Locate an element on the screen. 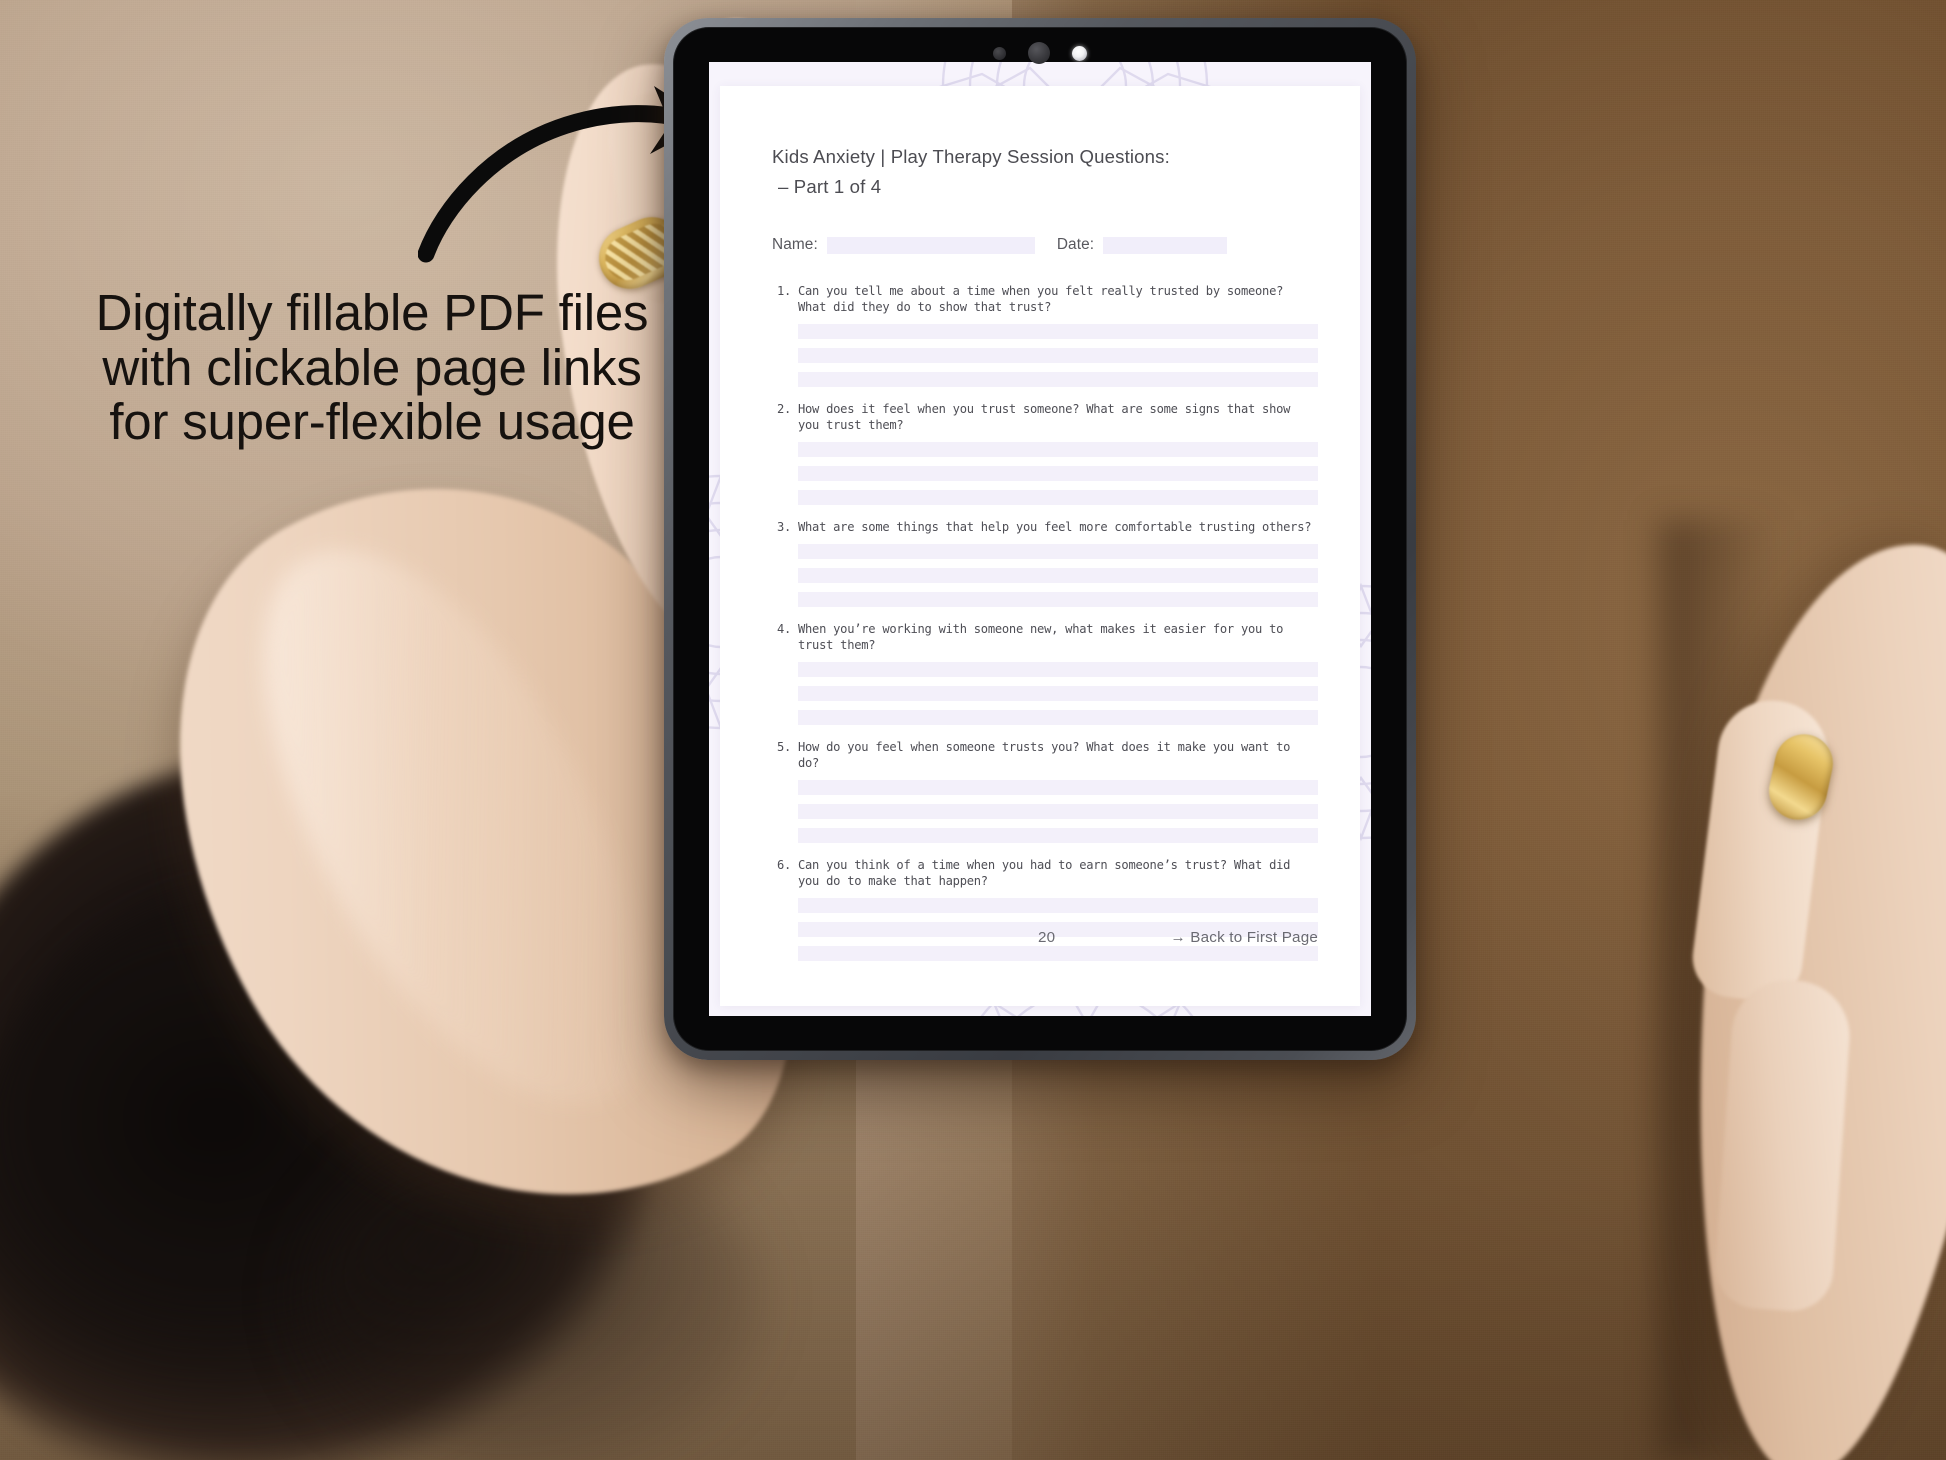 The image size is (1946, 1460). tablet-sensor-cluster is located at coordinates (1040, 53).